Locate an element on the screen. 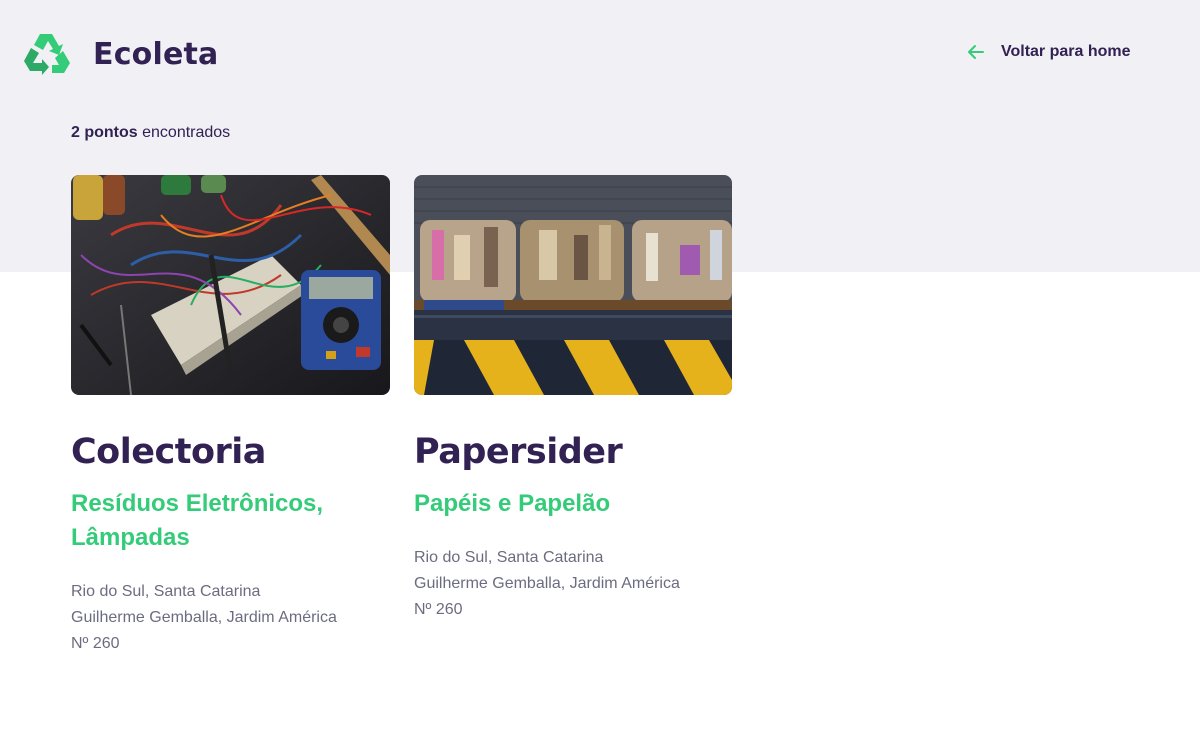 The image size is (1200, 746). point-image-electronics is located at coordinates (230, 285).